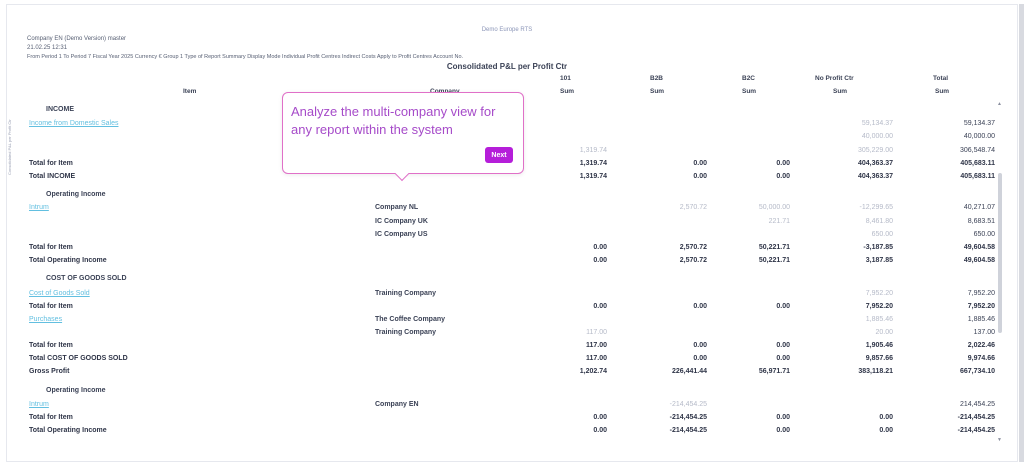 Image resolution: width=1024 pixels, height=467 pixels. I want to click on cell-no-profit-ctr: 40,000.00, so click(877, 136).